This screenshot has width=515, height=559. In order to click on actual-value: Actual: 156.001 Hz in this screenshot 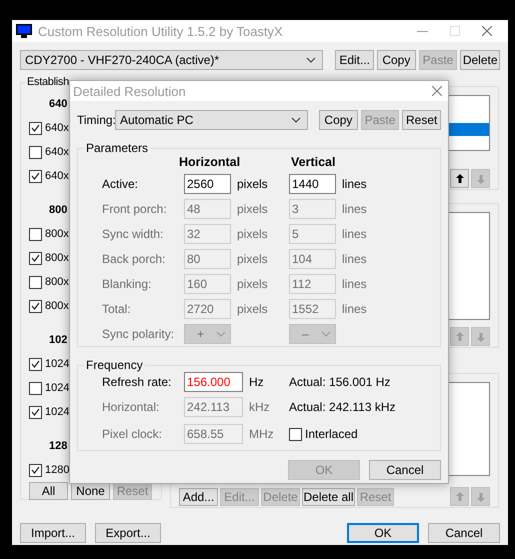, I will do `click(340, 382)`.